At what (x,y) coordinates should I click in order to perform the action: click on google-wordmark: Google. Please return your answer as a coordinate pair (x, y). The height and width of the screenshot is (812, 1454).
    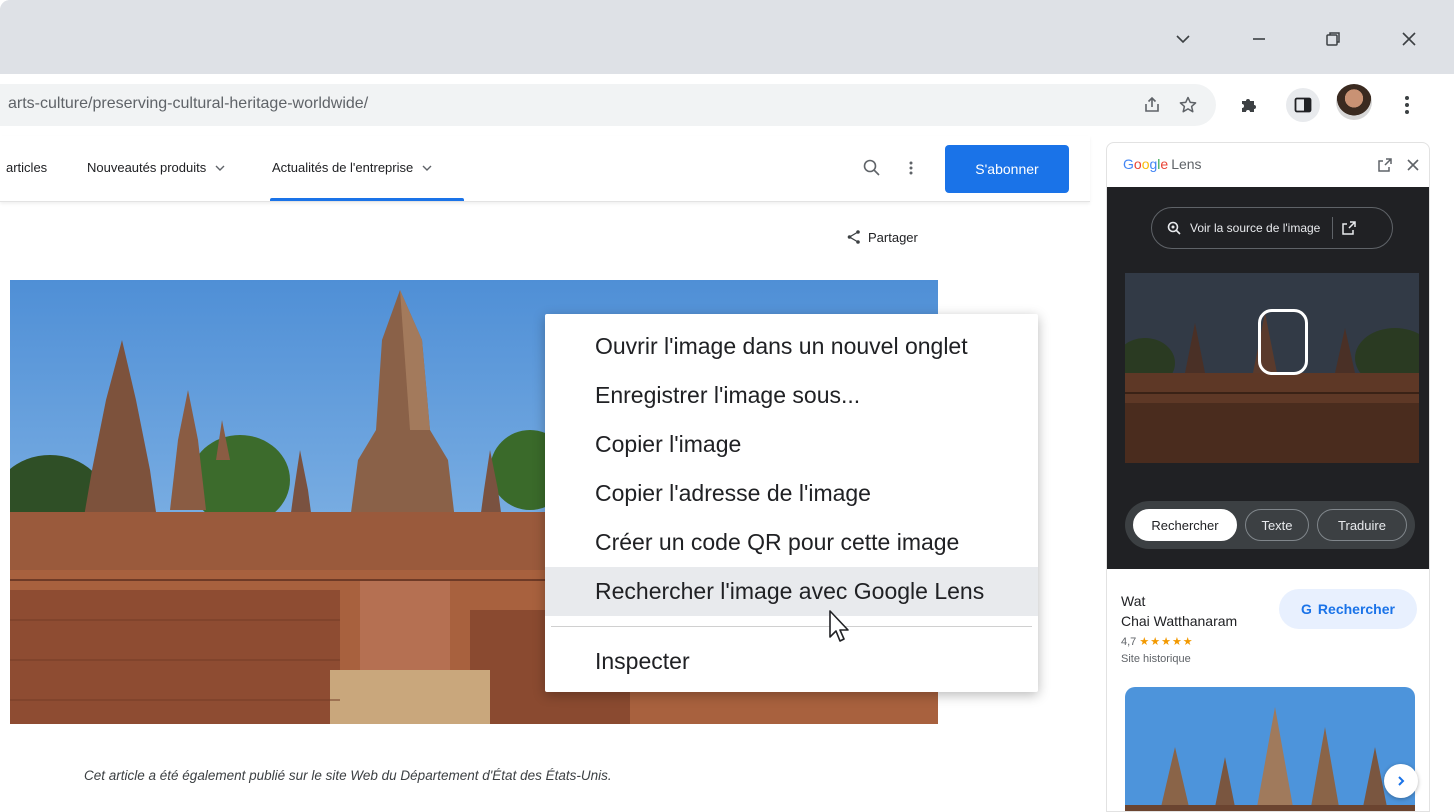
    Looking at the image, I should click on (1146, 164).